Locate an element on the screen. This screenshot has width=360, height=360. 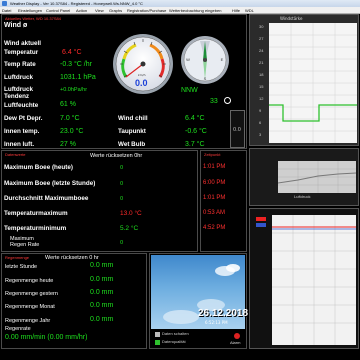
temp-min-value: 5.2 °C is located at coordinates (129, 228).